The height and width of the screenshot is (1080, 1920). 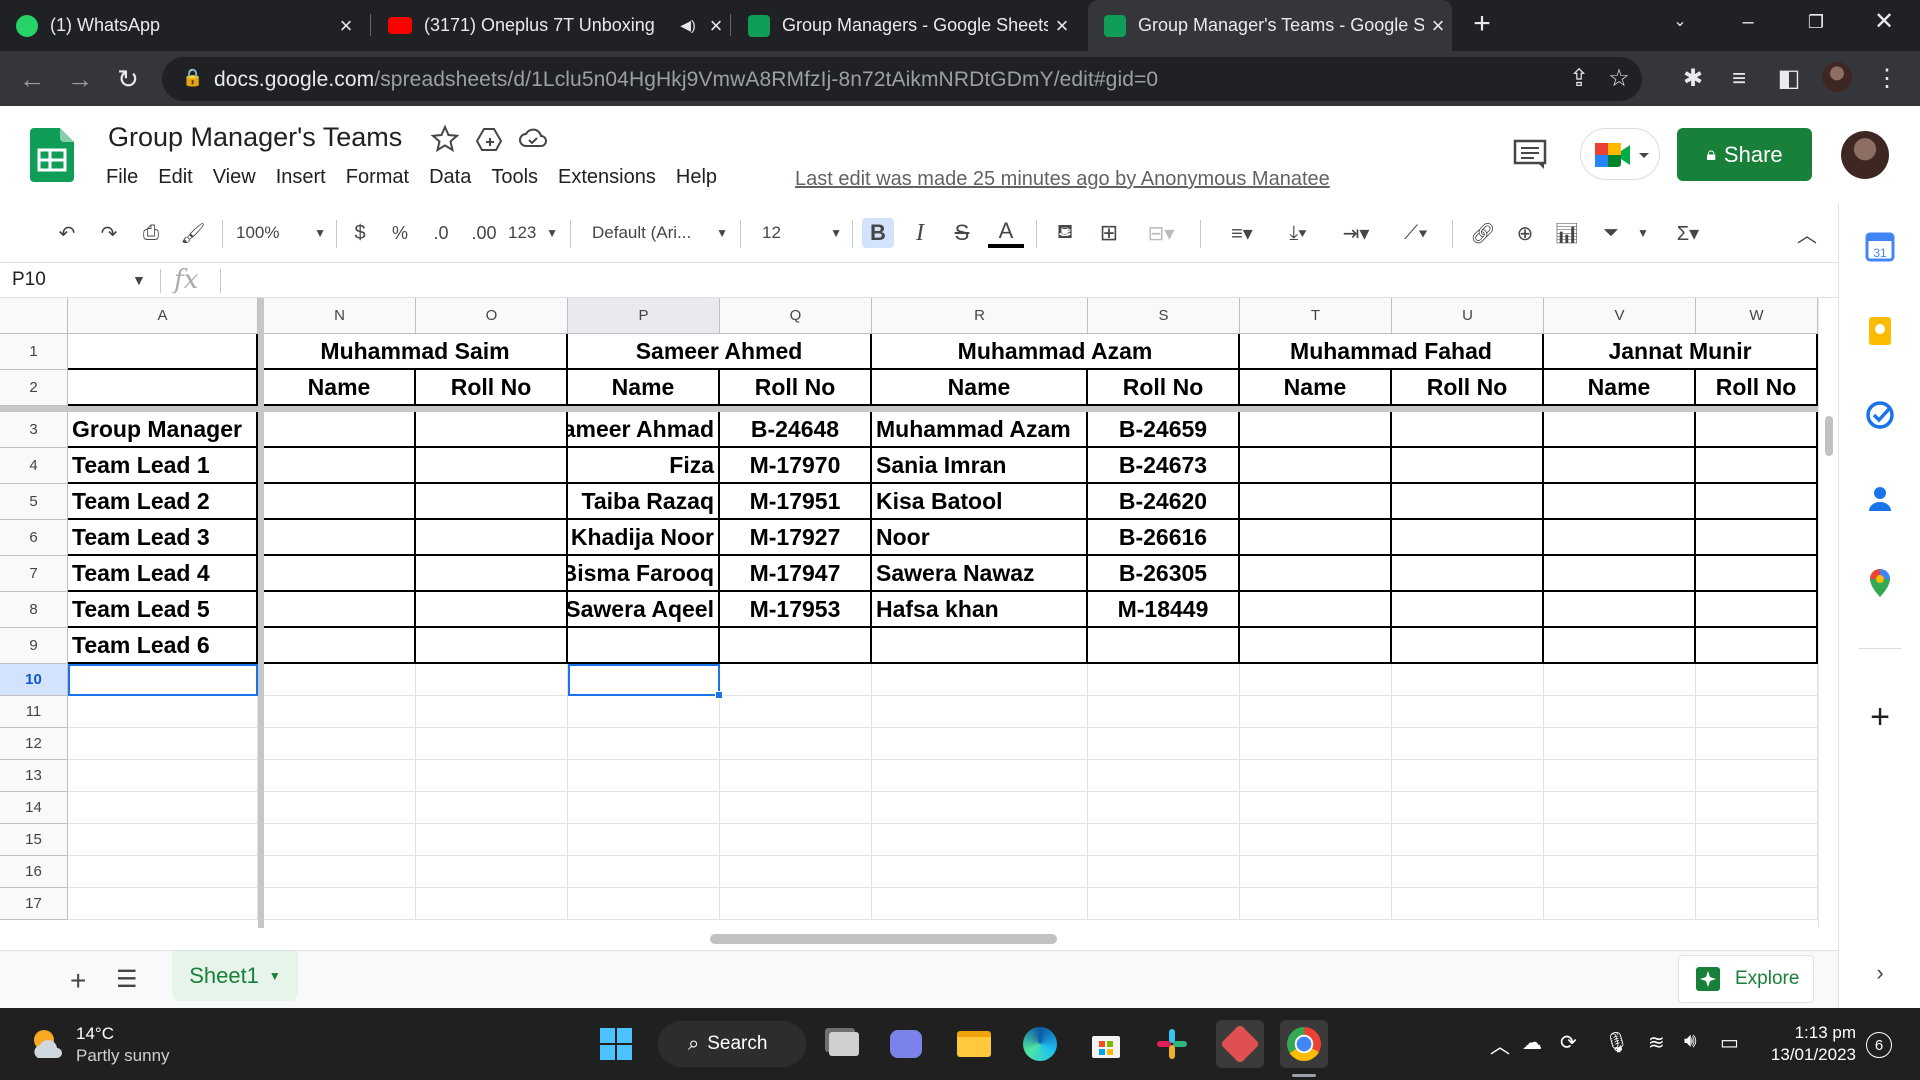 I want to click on meet-button, so click(x=1620, y=154).